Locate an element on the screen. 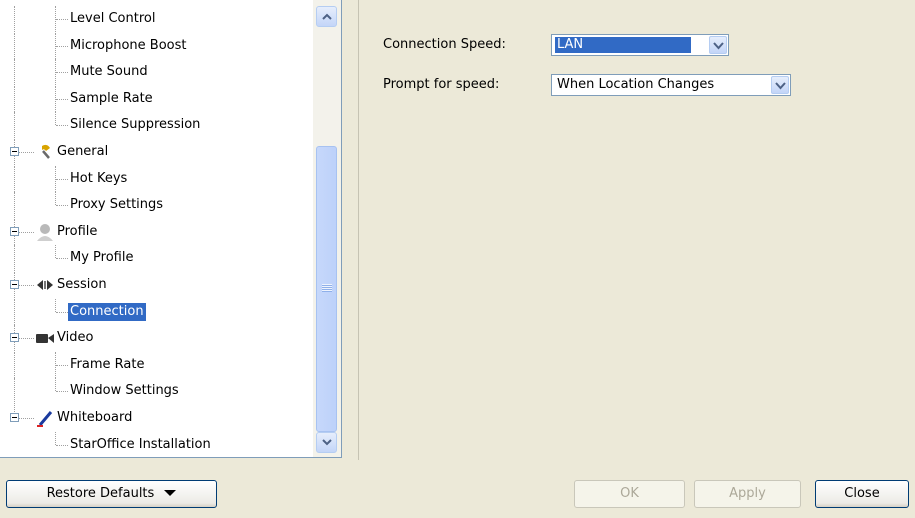 The image size is (915, 518). prompt-for-speed-value: When Location Changes is located at coordinates (636, 84).